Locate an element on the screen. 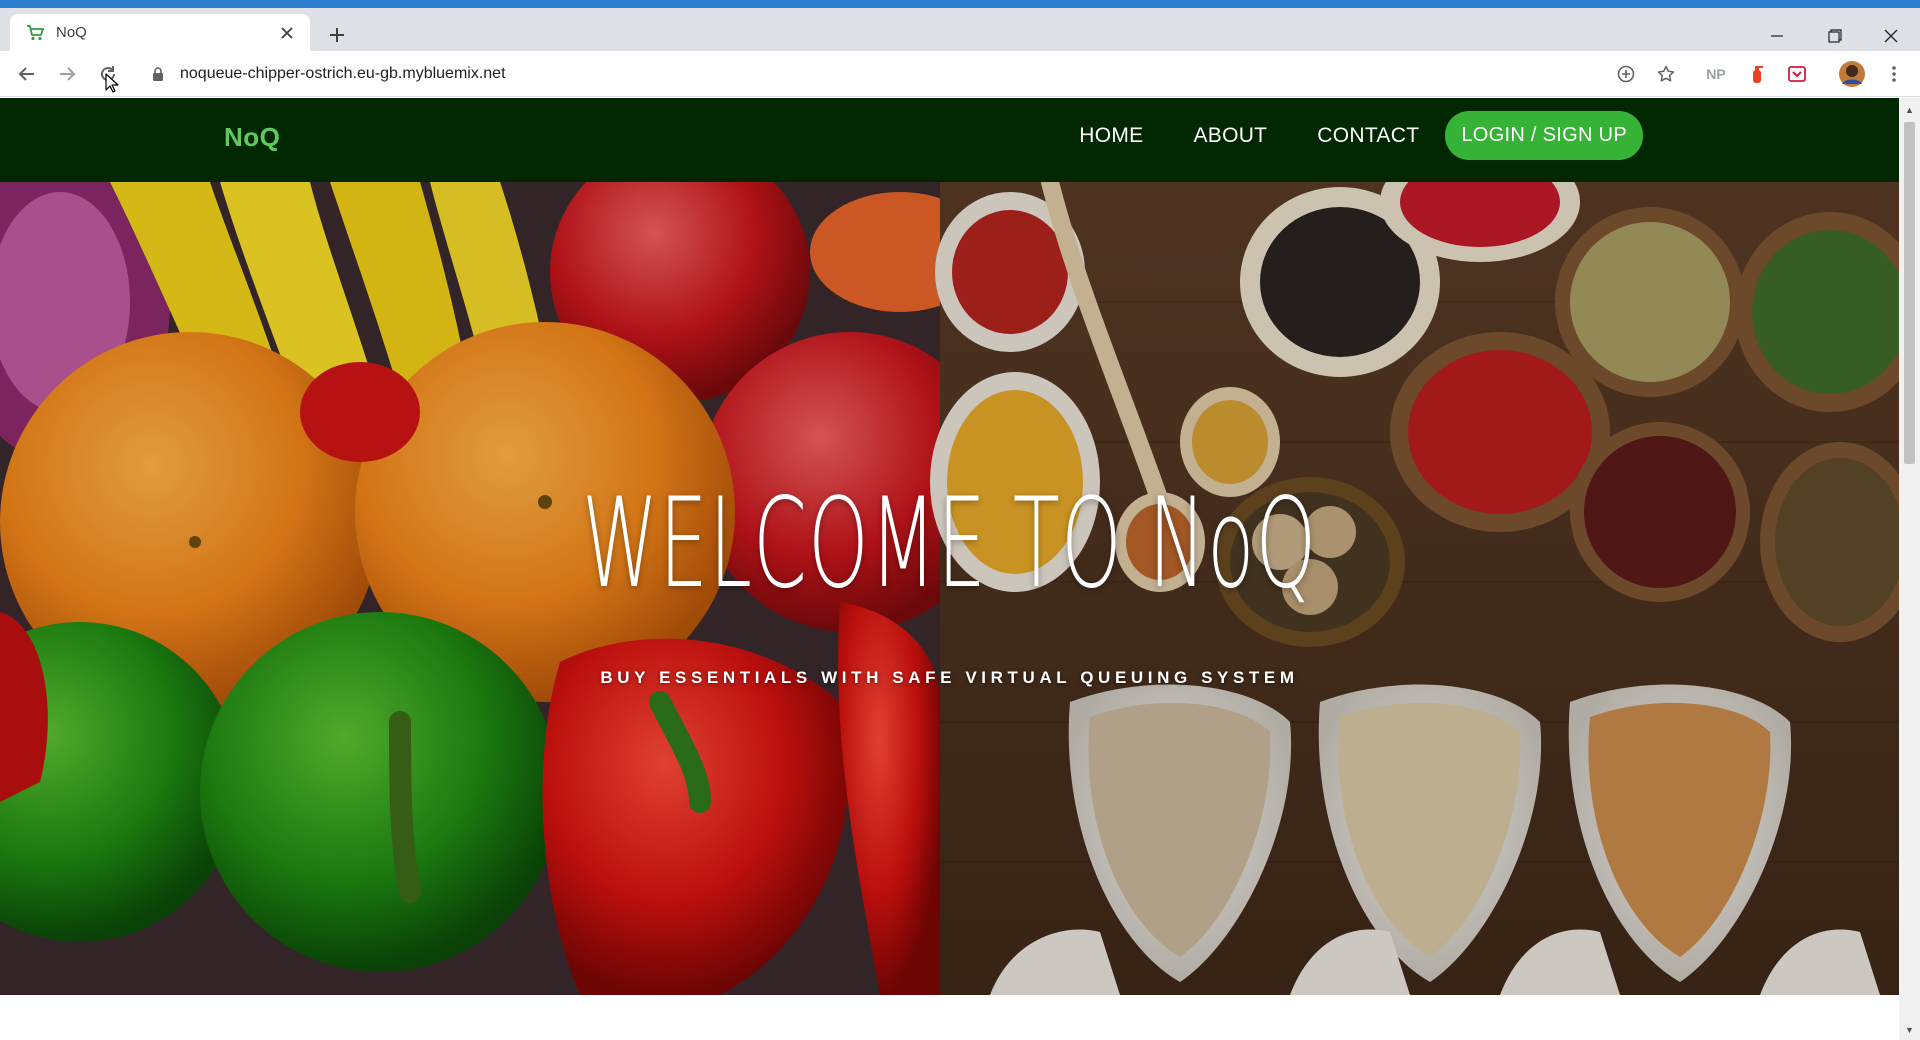 The height and width of the screenshot is (1040, 1920). avatar is located at coordinates (1852, 74).